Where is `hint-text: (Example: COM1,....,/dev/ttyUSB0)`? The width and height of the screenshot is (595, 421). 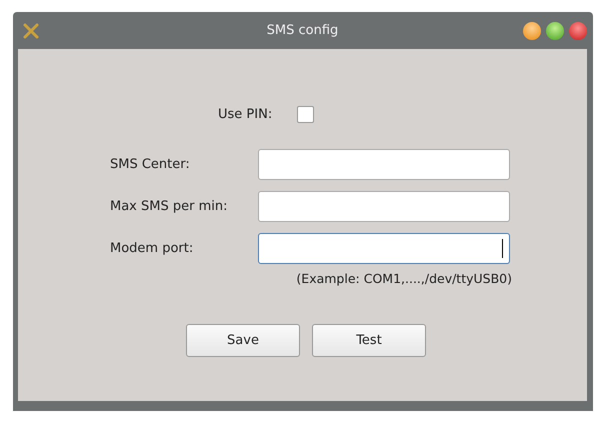 hint-text: (Example: COM1,....,/dev/ttyUSB0) is located at coordinates (403, 278).